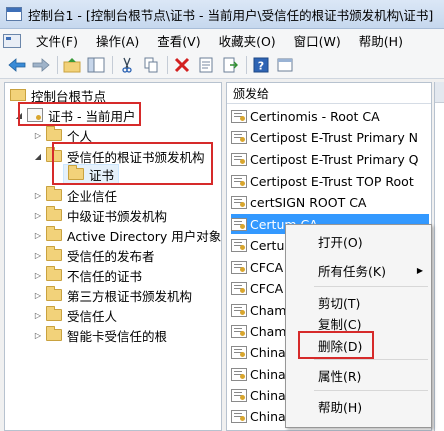 This screenshot has height=431, width=444. What do you see at coordinates (14, 14) in the screenshot?
I see `mmc-console-icon` at bounding box center [14, 14].